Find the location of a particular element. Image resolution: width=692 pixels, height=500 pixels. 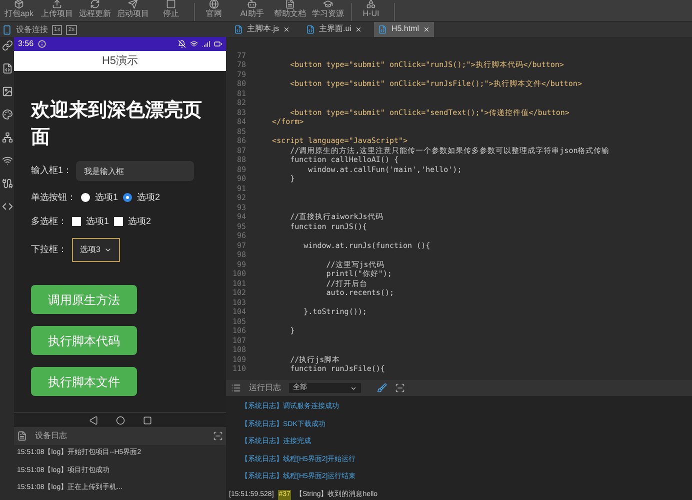

input-label: 输入框1： is located at coordinates (51, 171).